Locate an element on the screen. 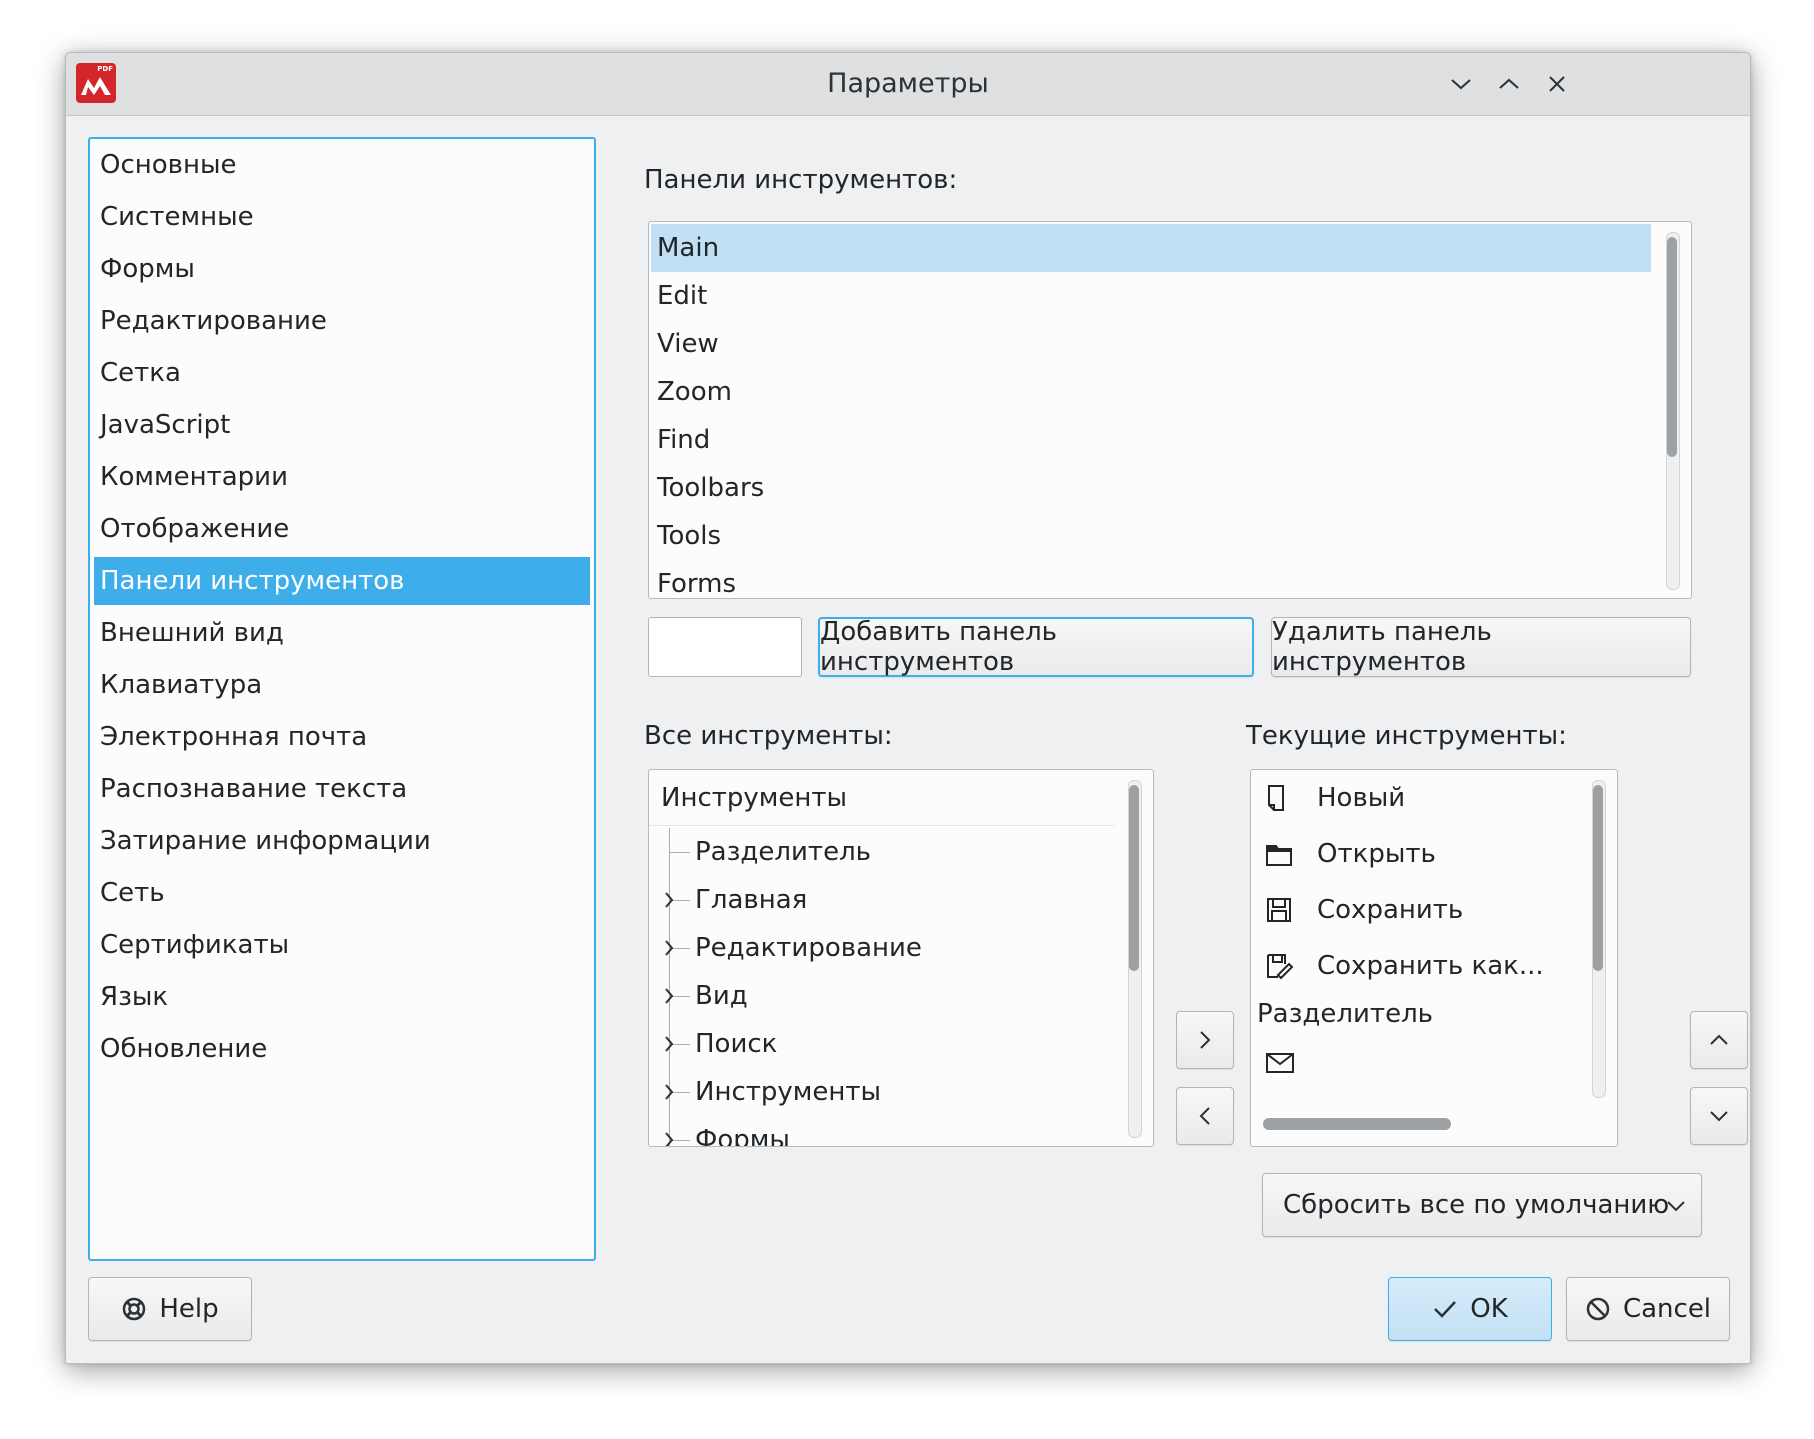  tree-item: Редактирование is located at coordinates (808, 948).